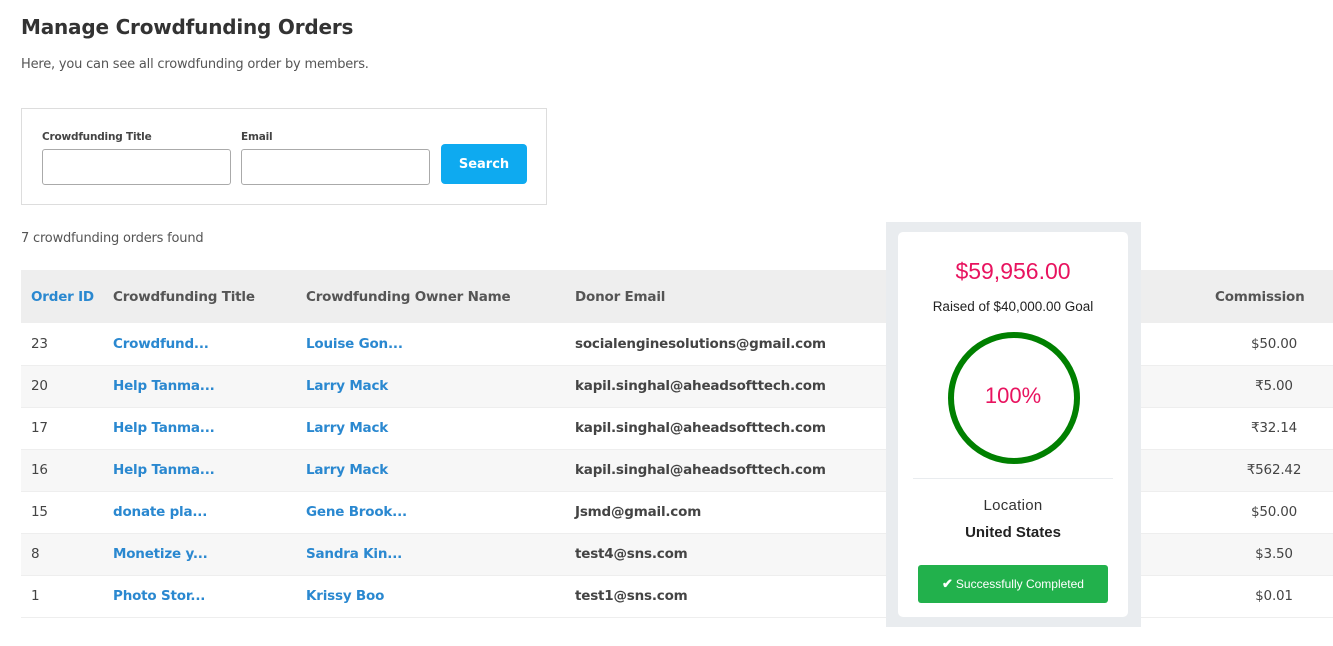 The height and width of the screenshot is (646, 1333). What do you see at coordinates (1013, 395) in the screenshot?
I see `progress-percent: 100%` at bounding box center [1013, 395].